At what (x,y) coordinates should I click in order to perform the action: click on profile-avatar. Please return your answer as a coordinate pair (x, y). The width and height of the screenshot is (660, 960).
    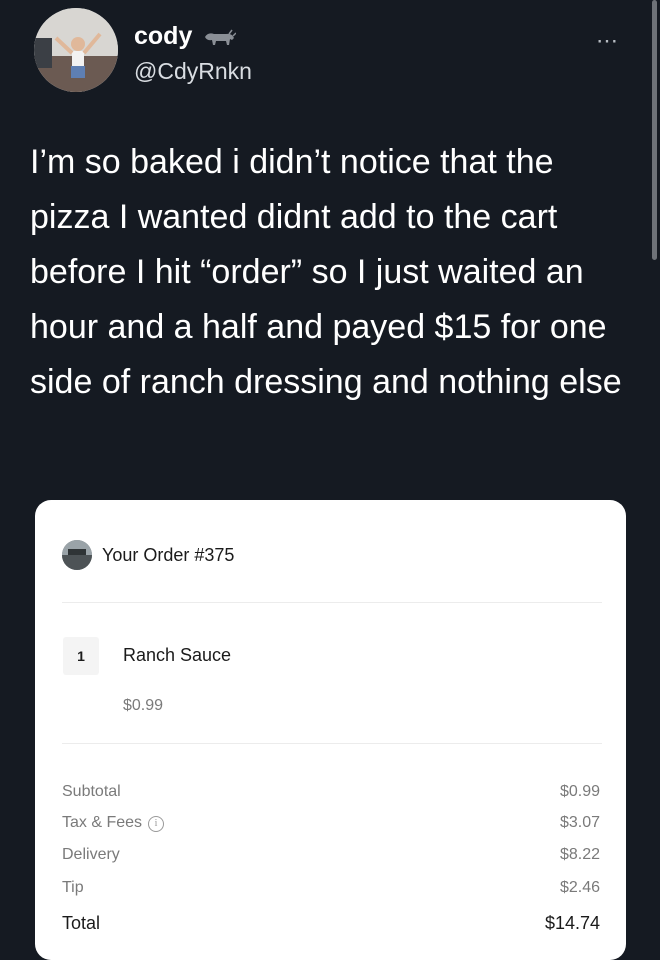
    Looking at the image, I should click on (76, 50).